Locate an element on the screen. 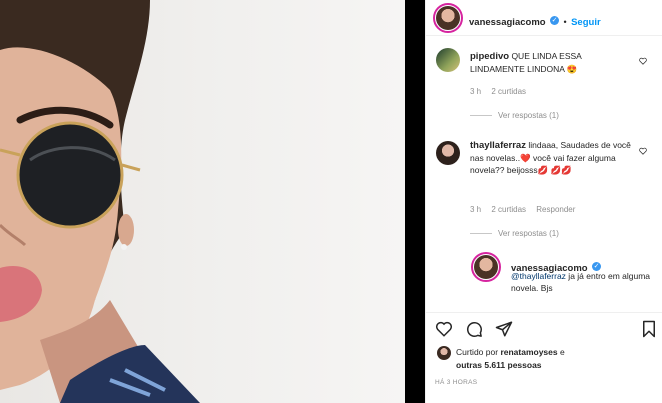  liker-username: renatamoyses is located at coordinates (528, 352).